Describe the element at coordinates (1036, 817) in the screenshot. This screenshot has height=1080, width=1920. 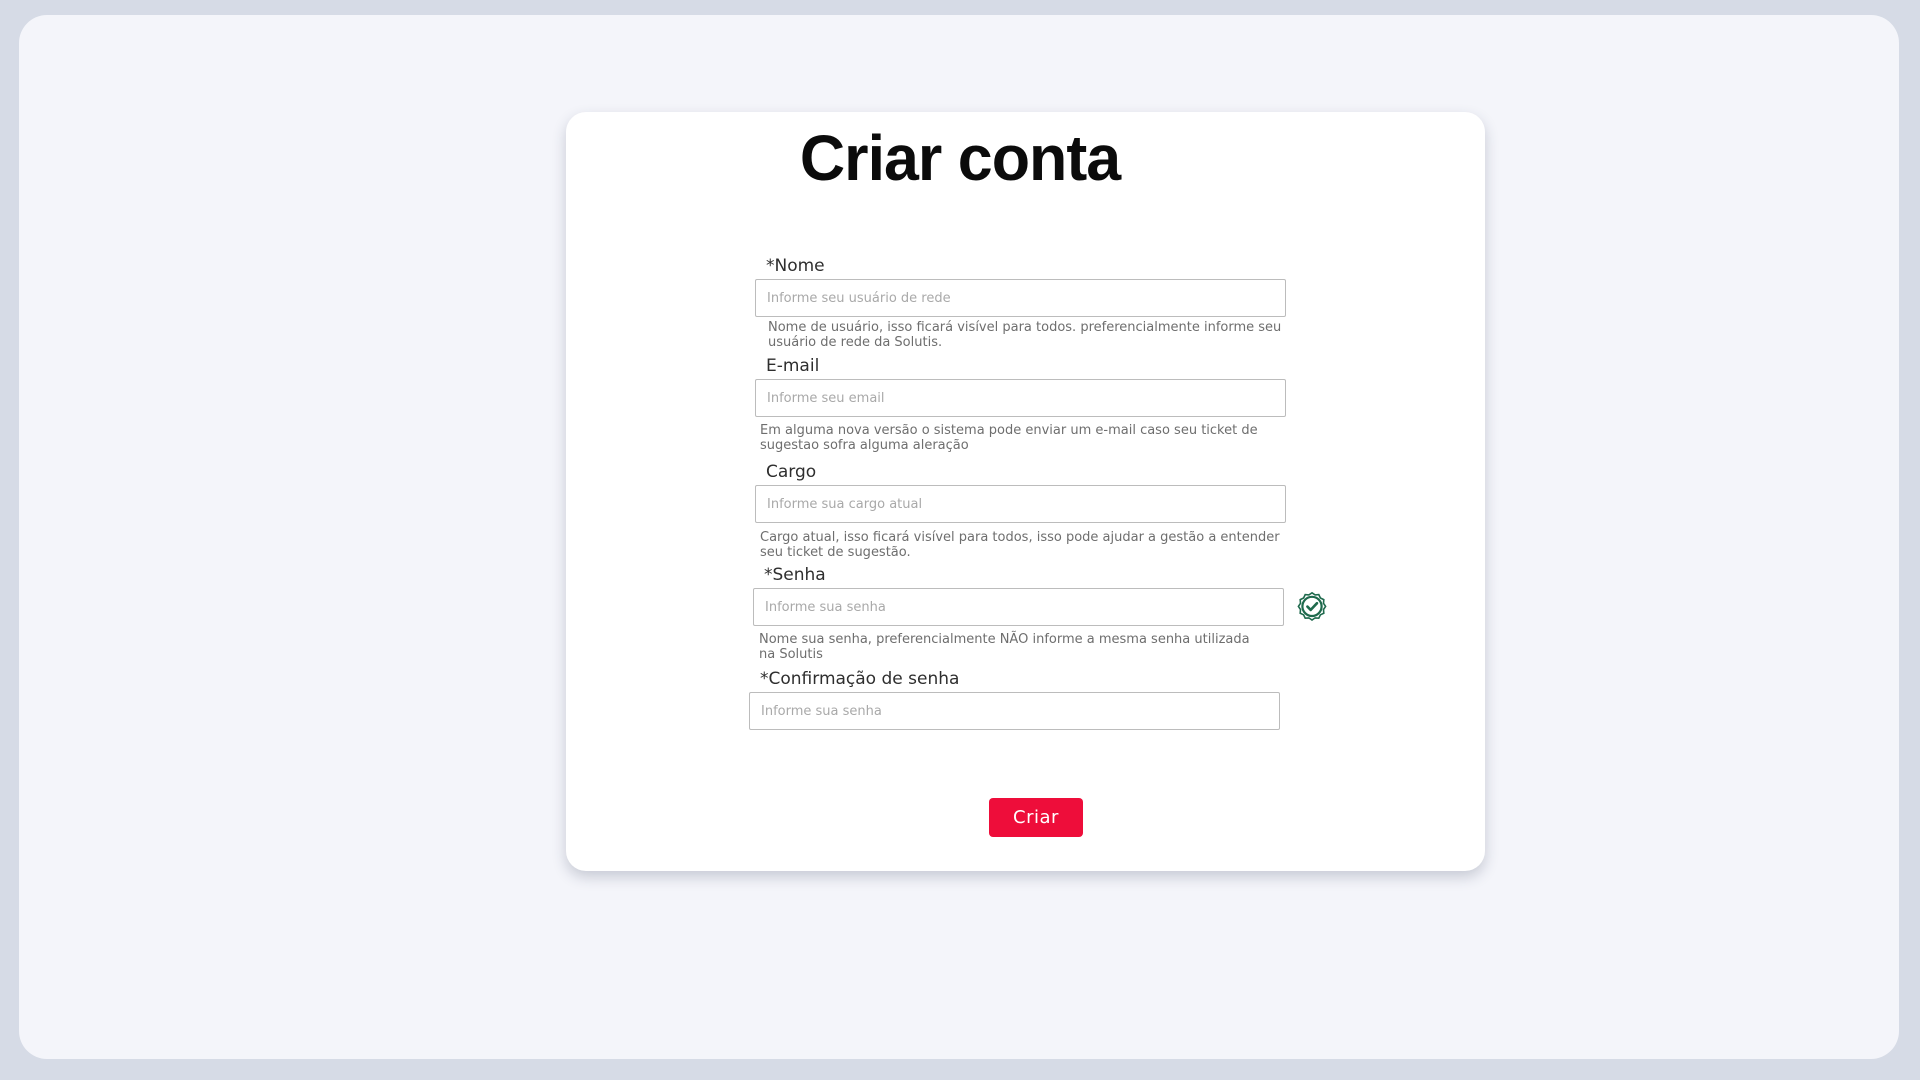
I see `create-account-button: Criar` at that location.